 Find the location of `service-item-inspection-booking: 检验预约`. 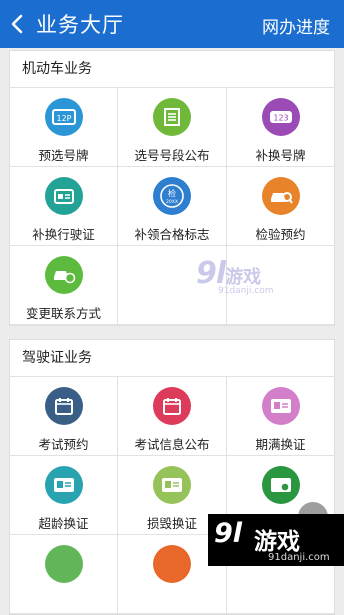

service-item-inspection-booking: 检验预约 is located at coordinates (280, 206).